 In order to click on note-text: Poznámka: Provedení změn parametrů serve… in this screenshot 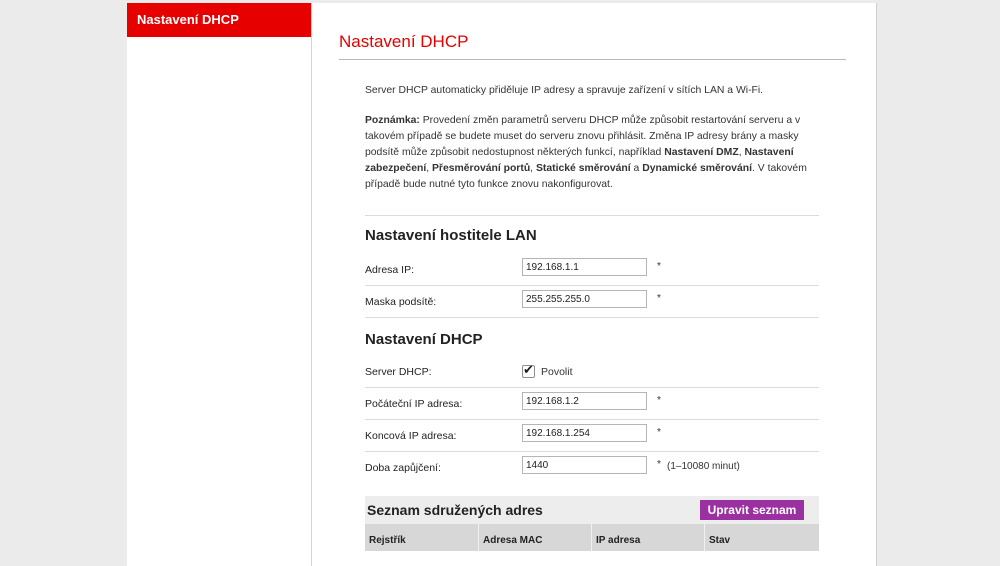, I will do `click(592, 153)`.